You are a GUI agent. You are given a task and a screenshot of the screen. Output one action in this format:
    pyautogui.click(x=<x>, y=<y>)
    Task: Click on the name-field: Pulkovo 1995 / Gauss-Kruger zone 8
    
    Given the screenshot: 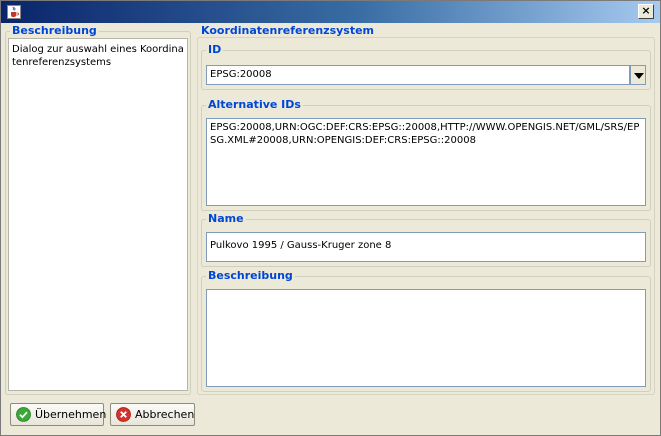 What is the action you would take?
    pyautogui.click(x=426, y=247)
    